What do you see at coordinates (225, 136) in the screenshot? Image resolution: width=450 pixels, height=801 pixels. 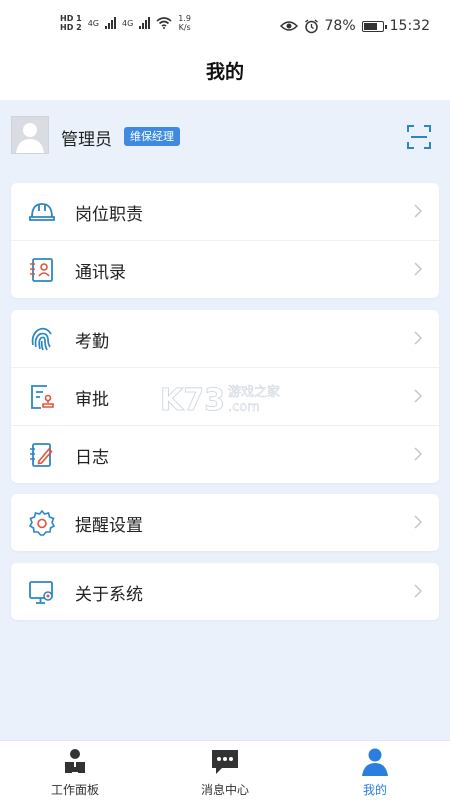 I see `profile-section: 管理员 维保经理` at bounding box center [225, 136].